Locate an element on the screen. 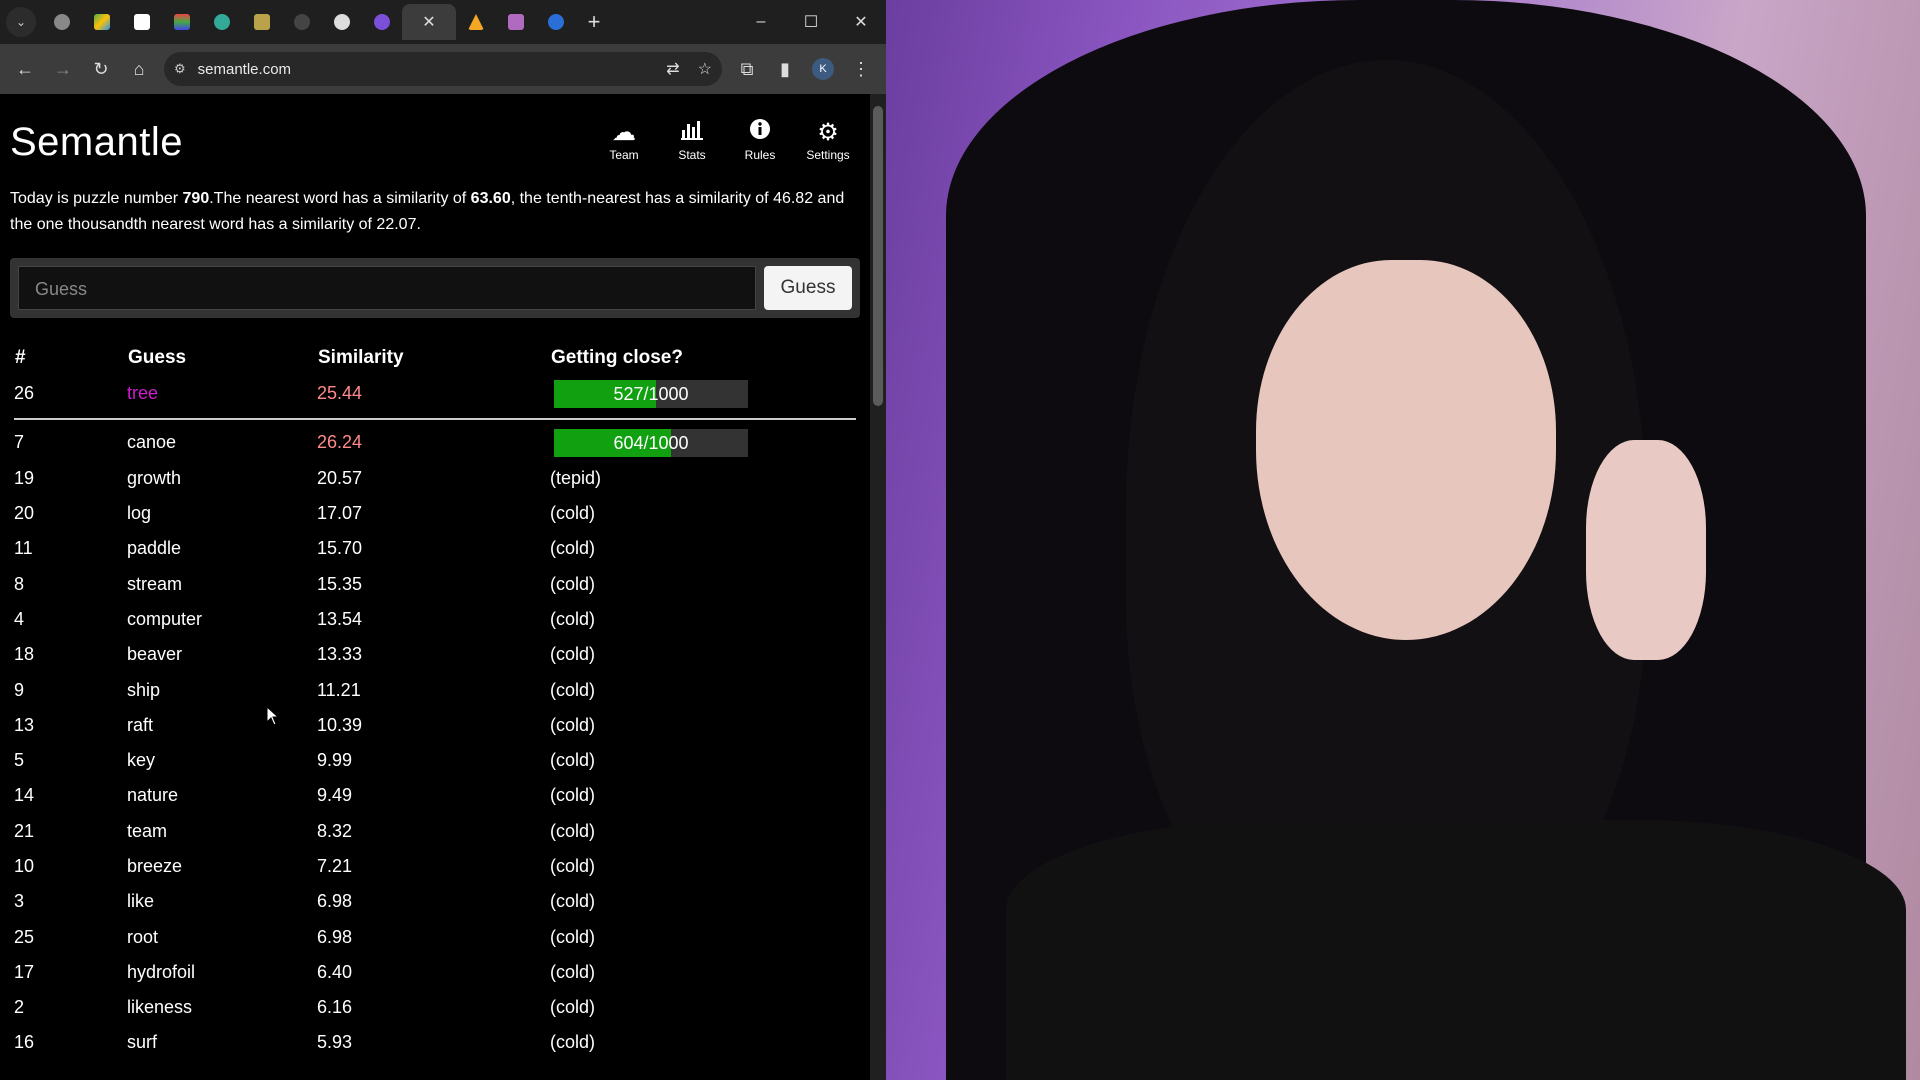  minimize-icon: – is located at coordinates (761, 22).